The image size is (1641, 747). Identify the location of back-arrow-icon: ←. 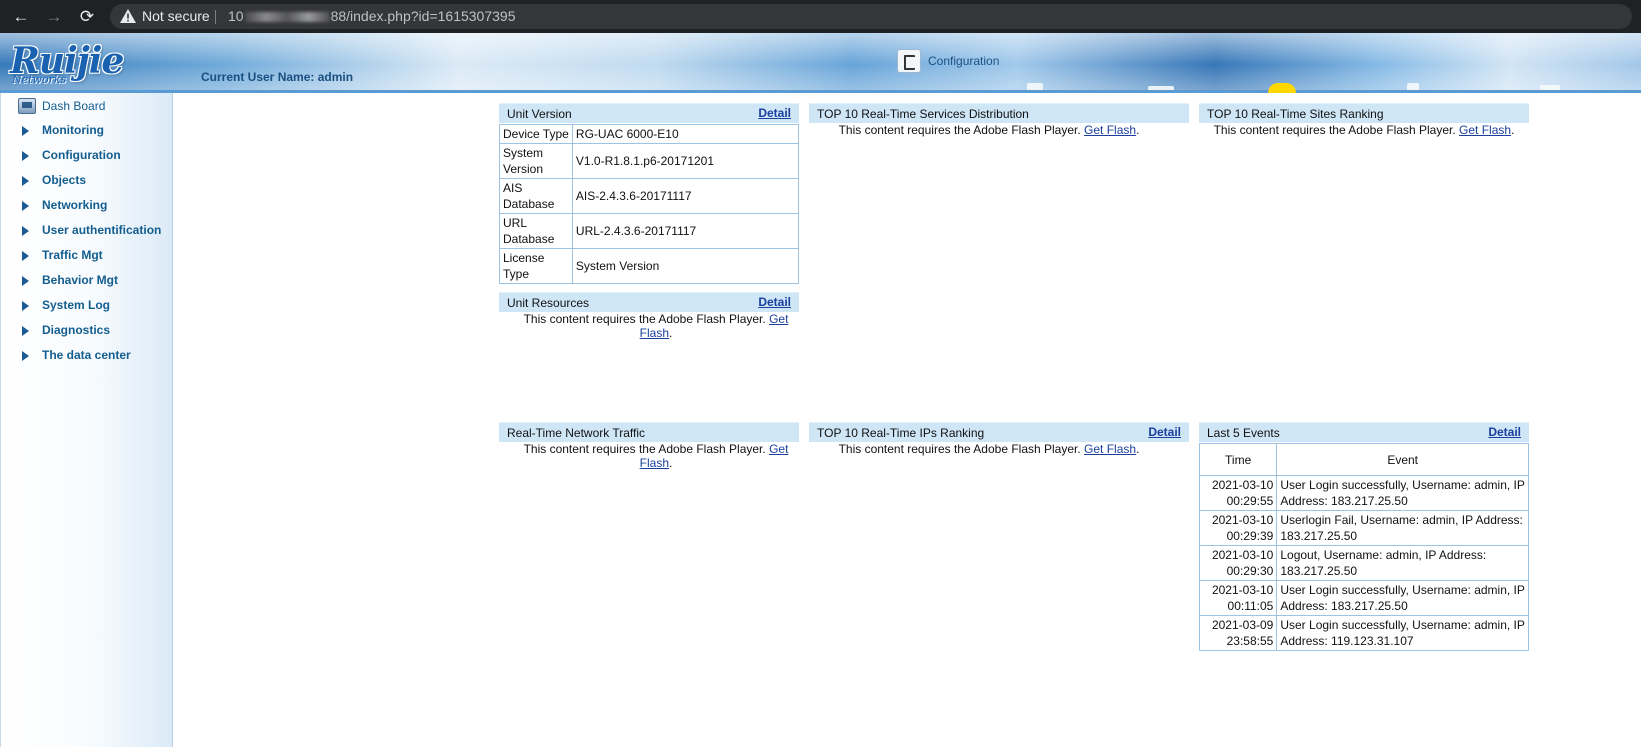
(21, 17).